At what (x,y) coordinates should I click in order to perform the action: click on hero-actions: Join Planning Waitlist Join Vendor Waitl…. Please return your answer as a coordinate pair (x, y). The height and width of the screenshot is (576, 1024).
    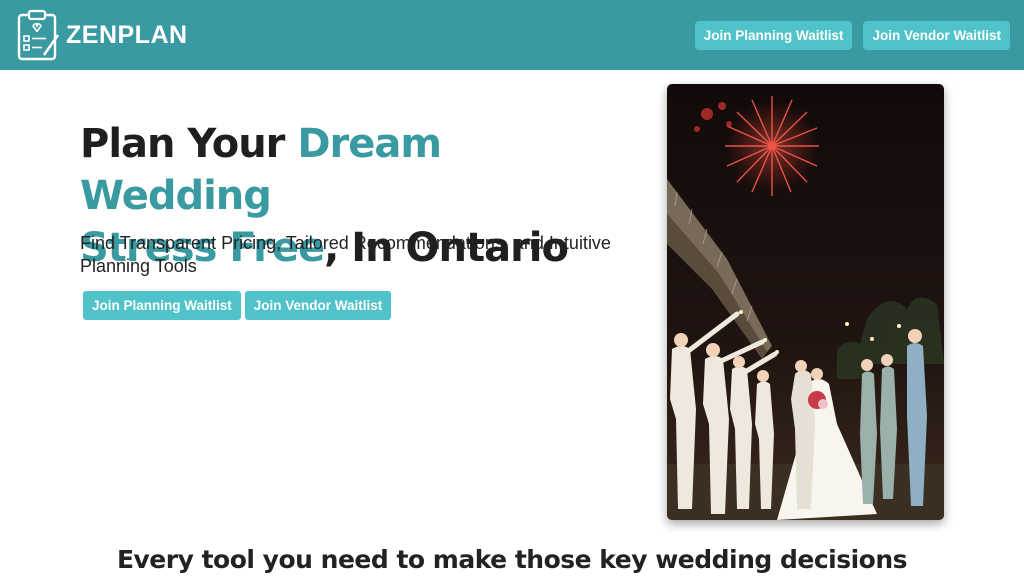
    Looking at the image, I should click on (237, 305).